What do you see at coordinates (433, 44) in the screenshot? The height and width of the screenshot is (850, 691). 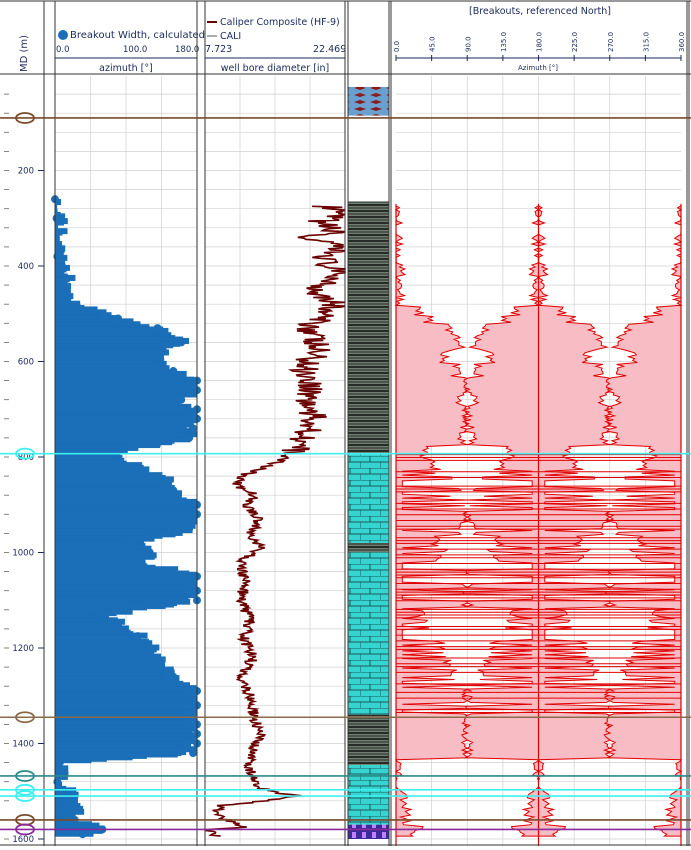 I see `azimuth-tick-label: 45.0` at bounding box center [433, 44].